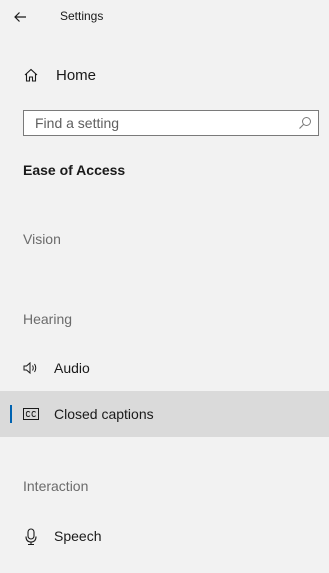 The height and width of the screenshot is (573, 329). What do you see at coordinates (48, 319) in the screenshot?
I see `group-label-hearing: Hearing` at bounding box center [48, 319].